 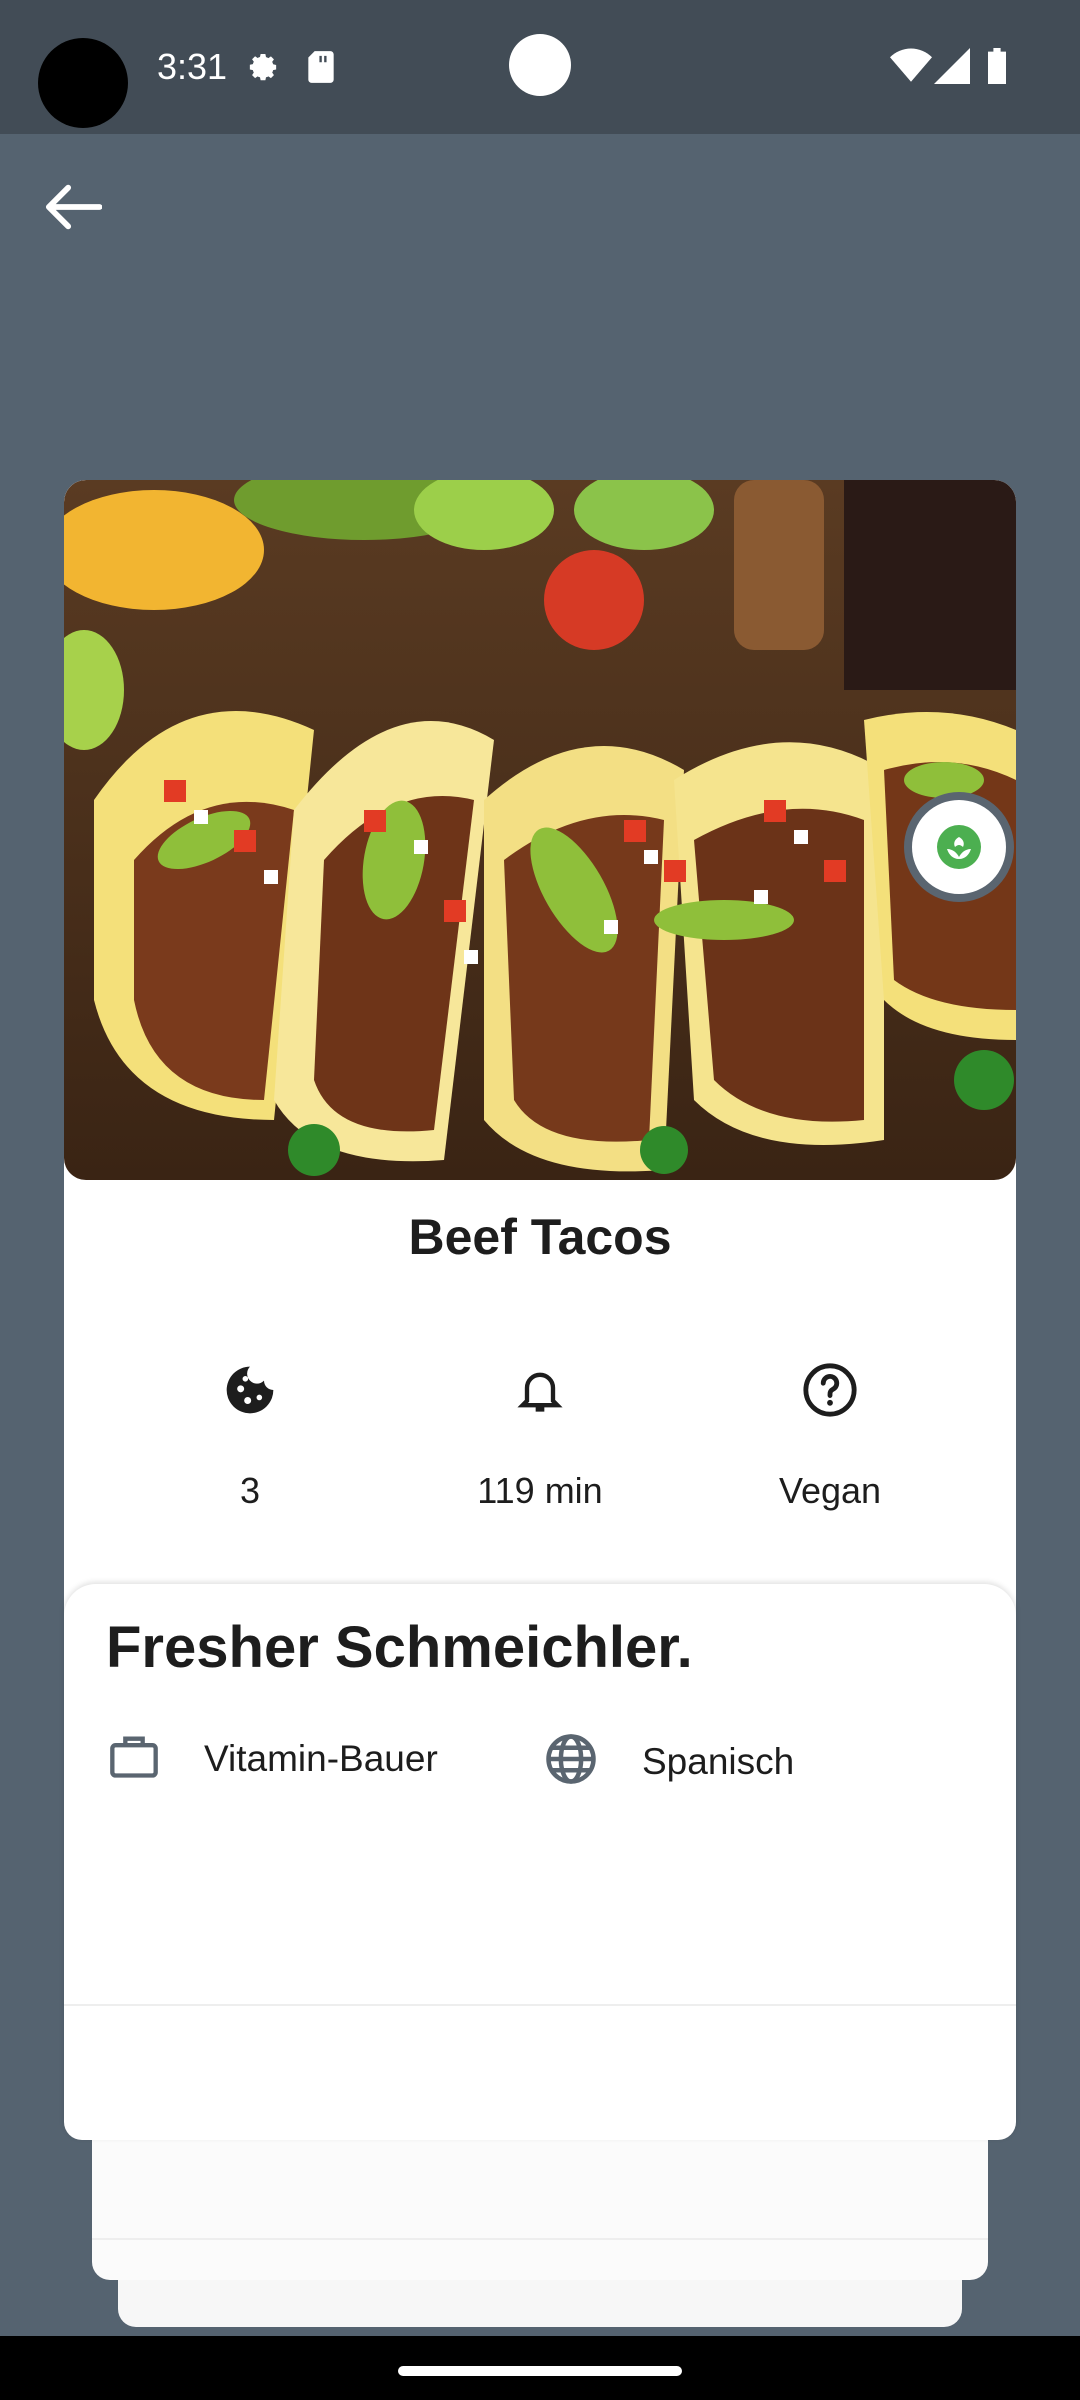 I want to click on status-time: 3:31, so click(x=192, y=66).